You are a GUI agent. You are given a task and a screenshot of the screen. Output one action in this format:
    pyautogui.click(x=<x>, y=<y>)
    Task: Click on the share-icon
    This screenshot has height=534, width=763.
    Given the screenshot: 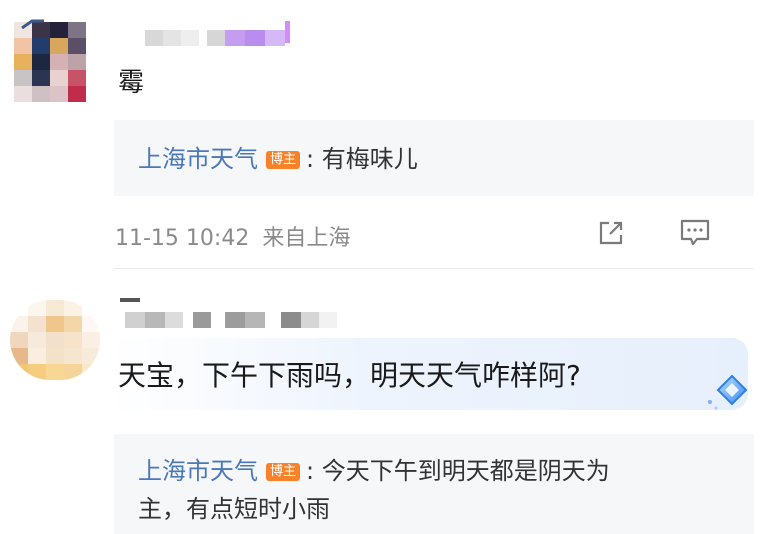 What is the action you would take?
    pyautogui.click(x=611, y=233)
    